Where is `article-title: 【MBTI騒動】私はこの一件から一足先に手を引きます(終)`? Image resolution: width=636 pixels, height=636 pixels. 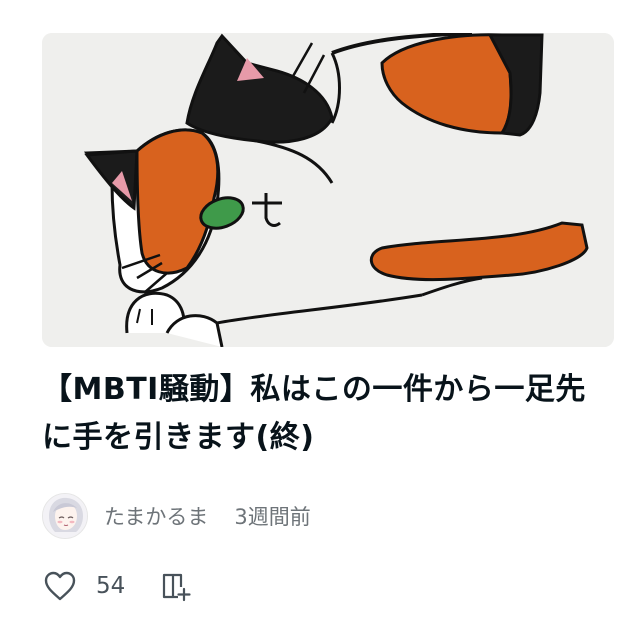 article-title: 【MBTI騒動】私はこの一件から一足先に手を引きます(終) is located at coordinates (328, 414).